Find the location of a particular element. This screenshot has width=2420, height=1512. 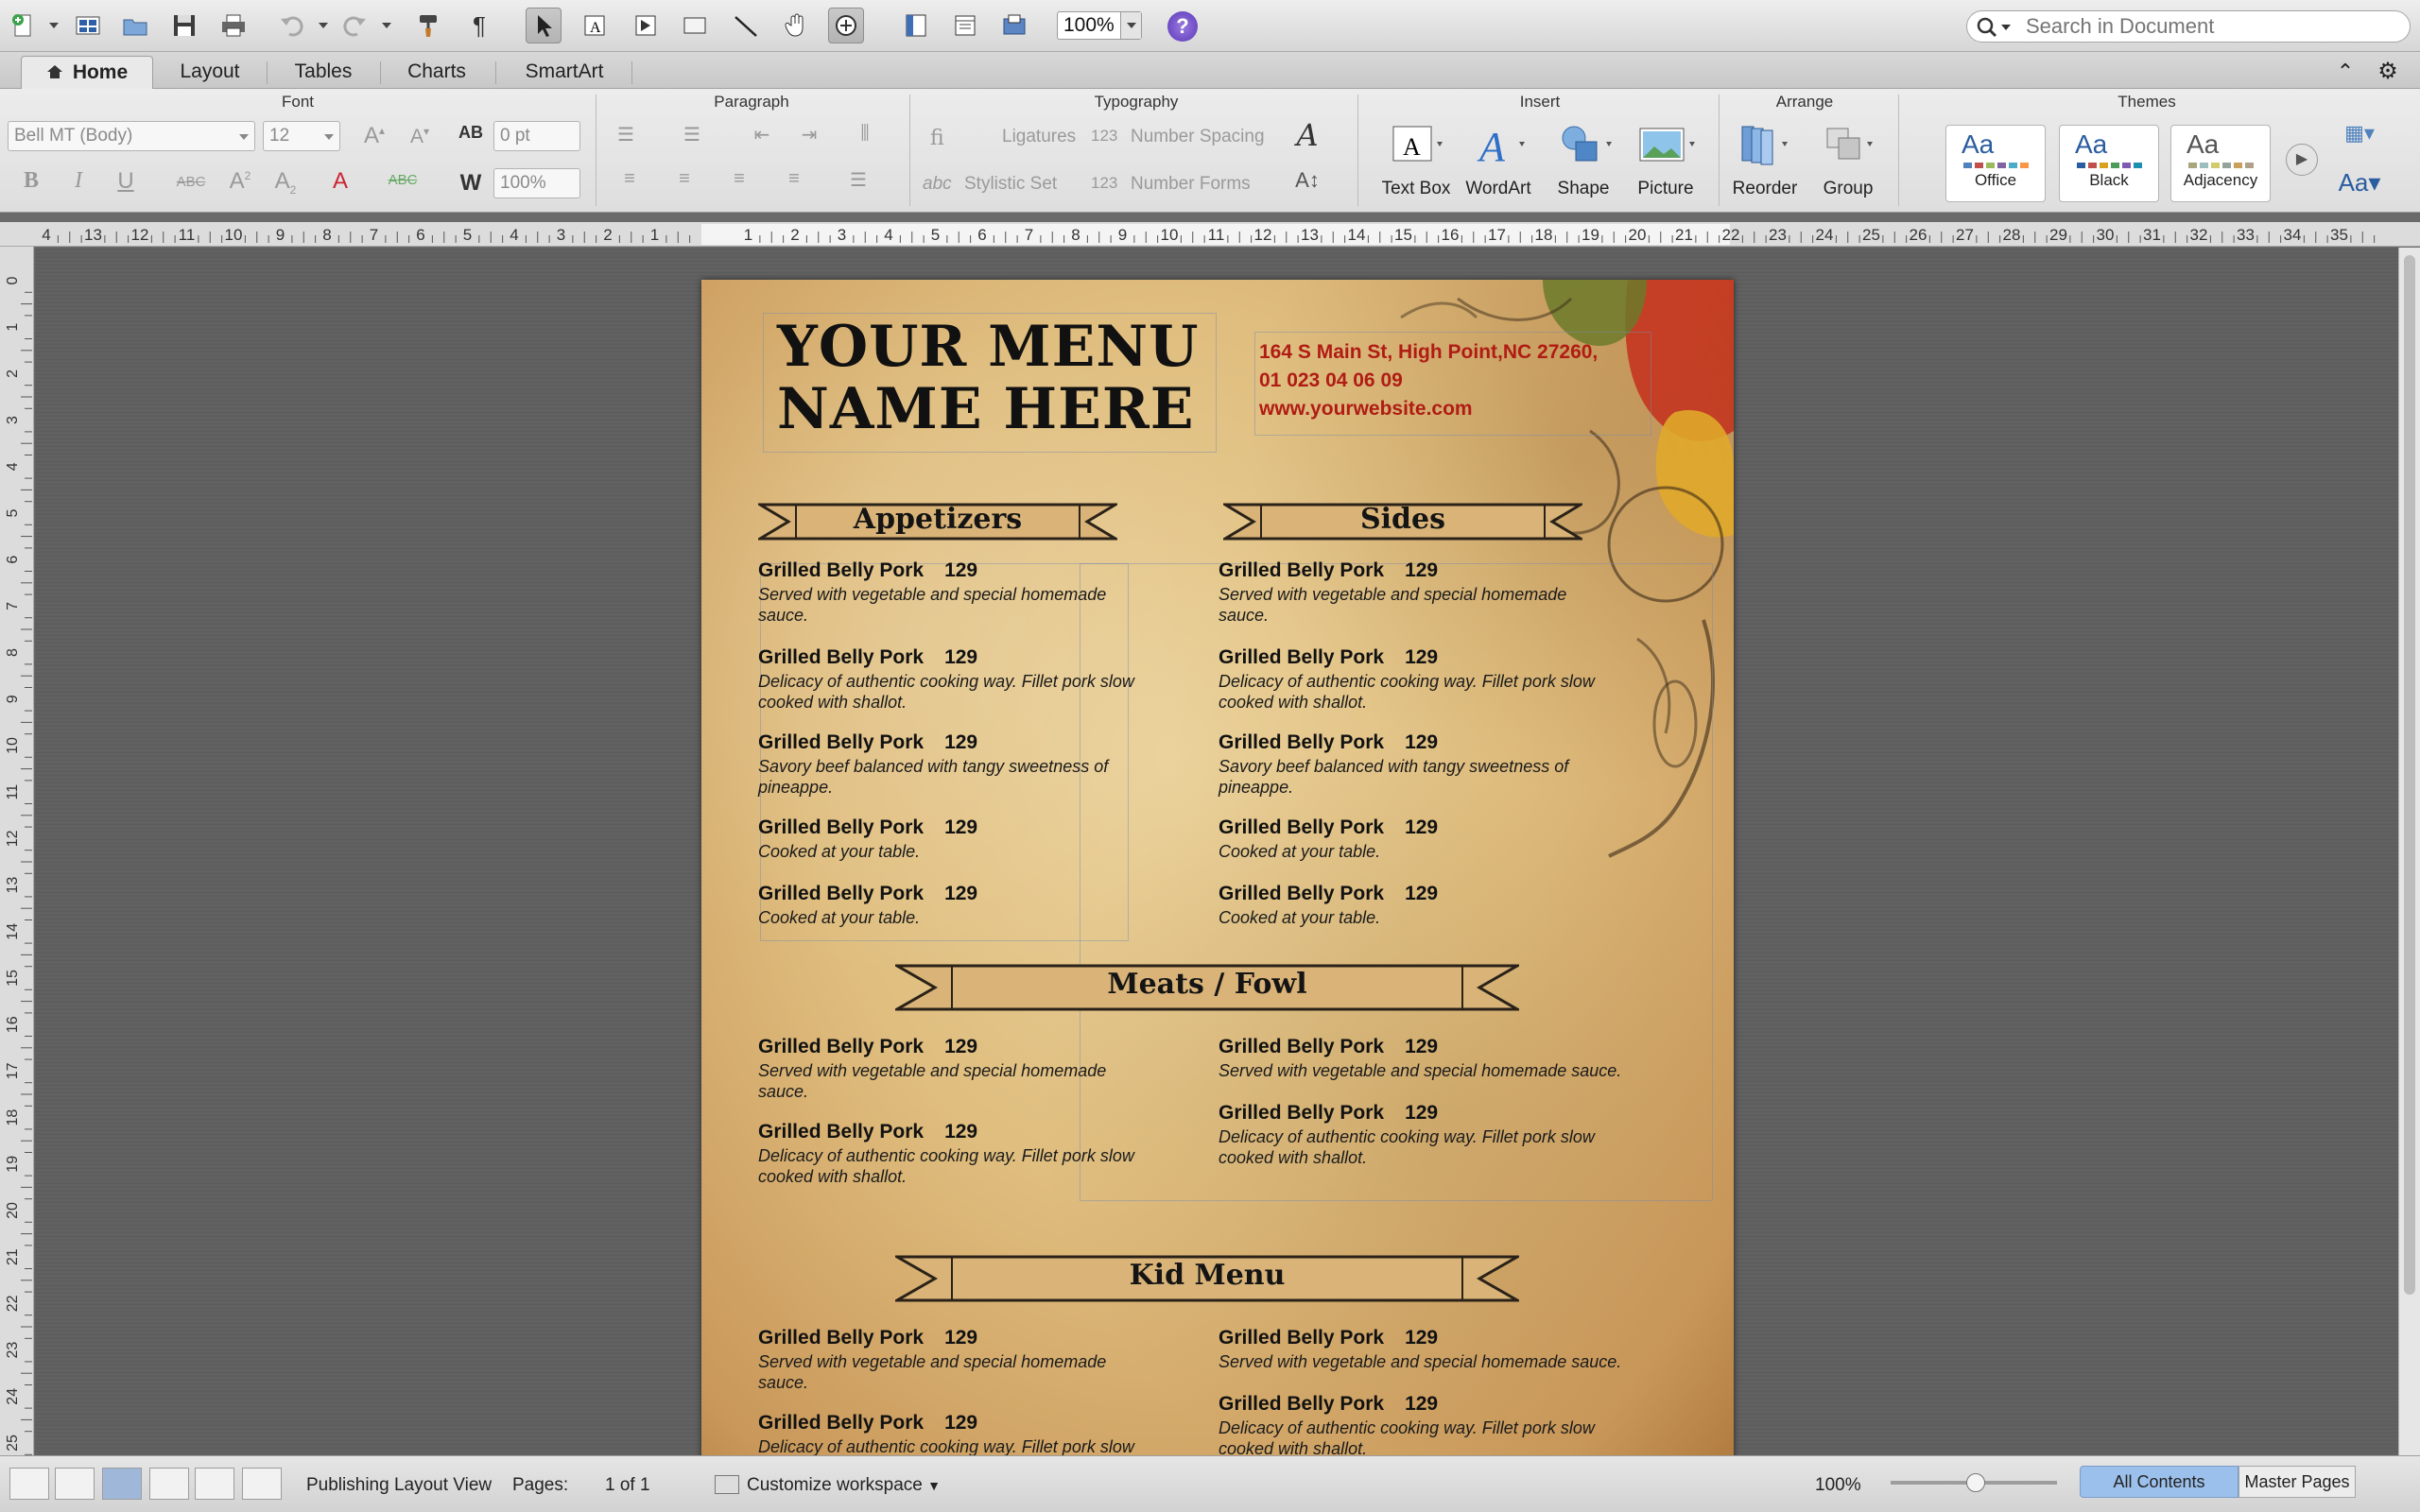

bullets-icon: ☰ is located at coordinates (626, 134).